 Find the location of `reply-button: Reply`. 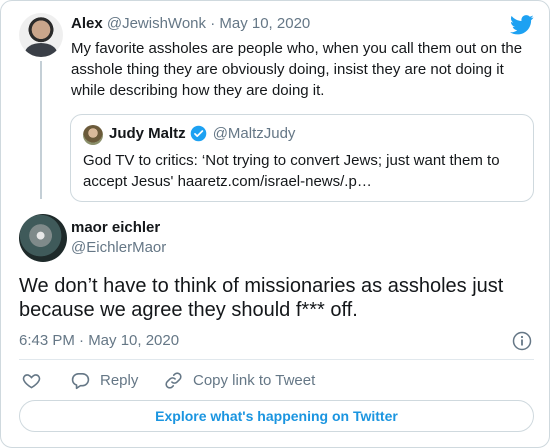

reply-button: Reply is located at coordinates (104, 380).